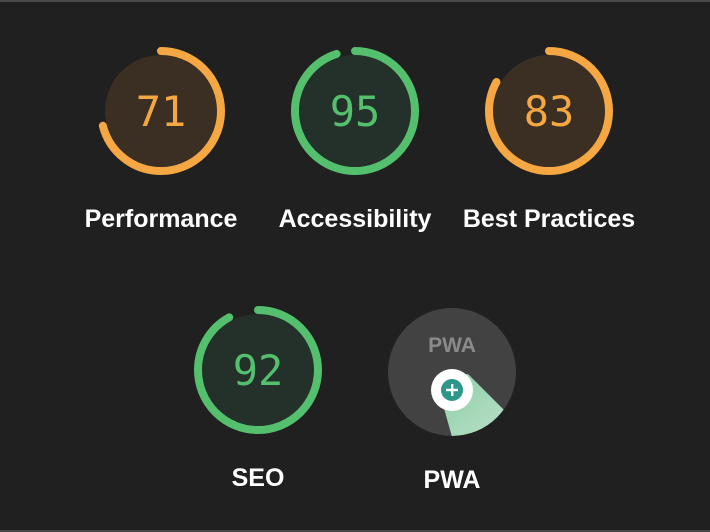 The image size is (710, 532). Describe the element at coordinates (452, 345) in the screenshot. I see `pwa-badge-text: PWA` at that location.